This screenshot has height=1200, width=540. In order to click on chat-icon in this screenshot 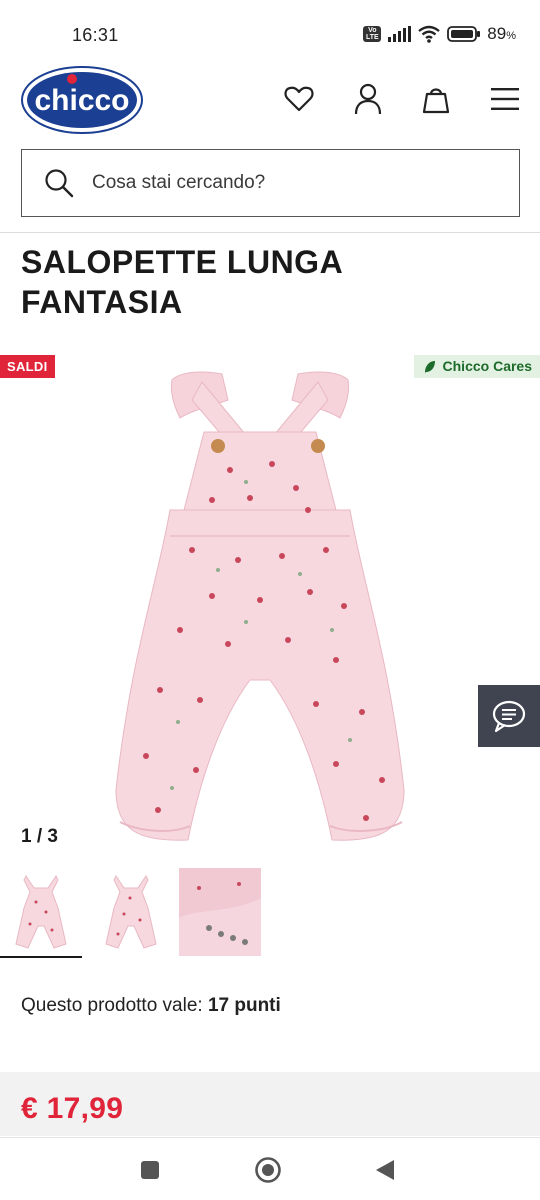, I will do `click(509, 716)`.